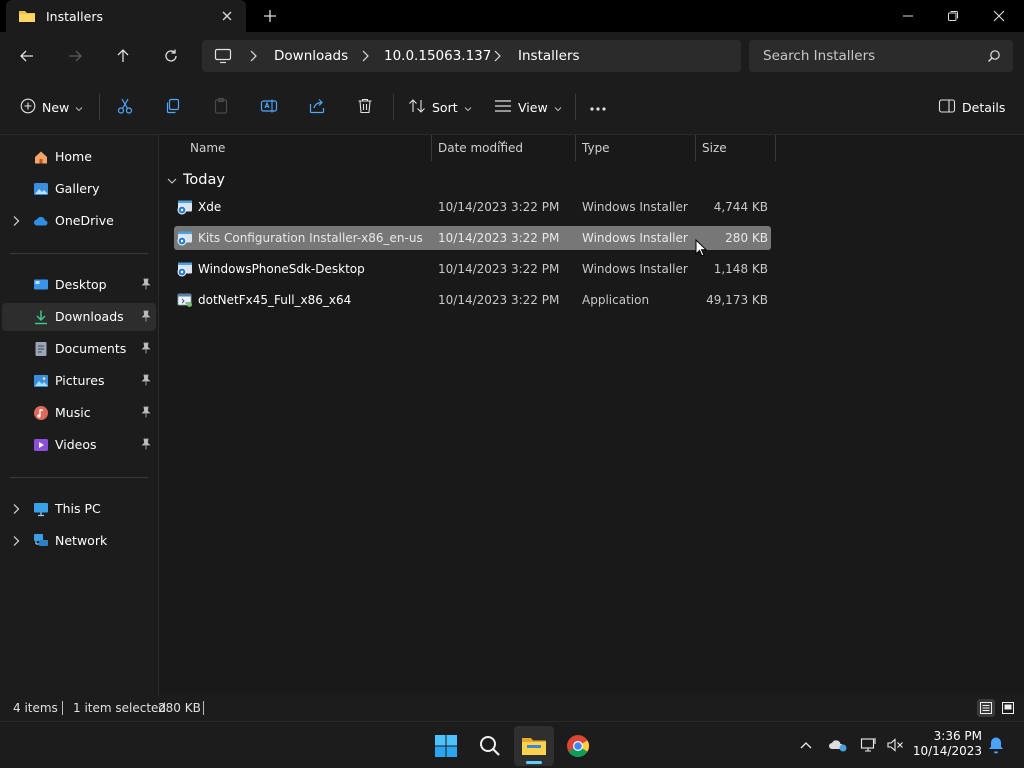  I want to click on sidebar-item-label: Videos, so click(76, 444).